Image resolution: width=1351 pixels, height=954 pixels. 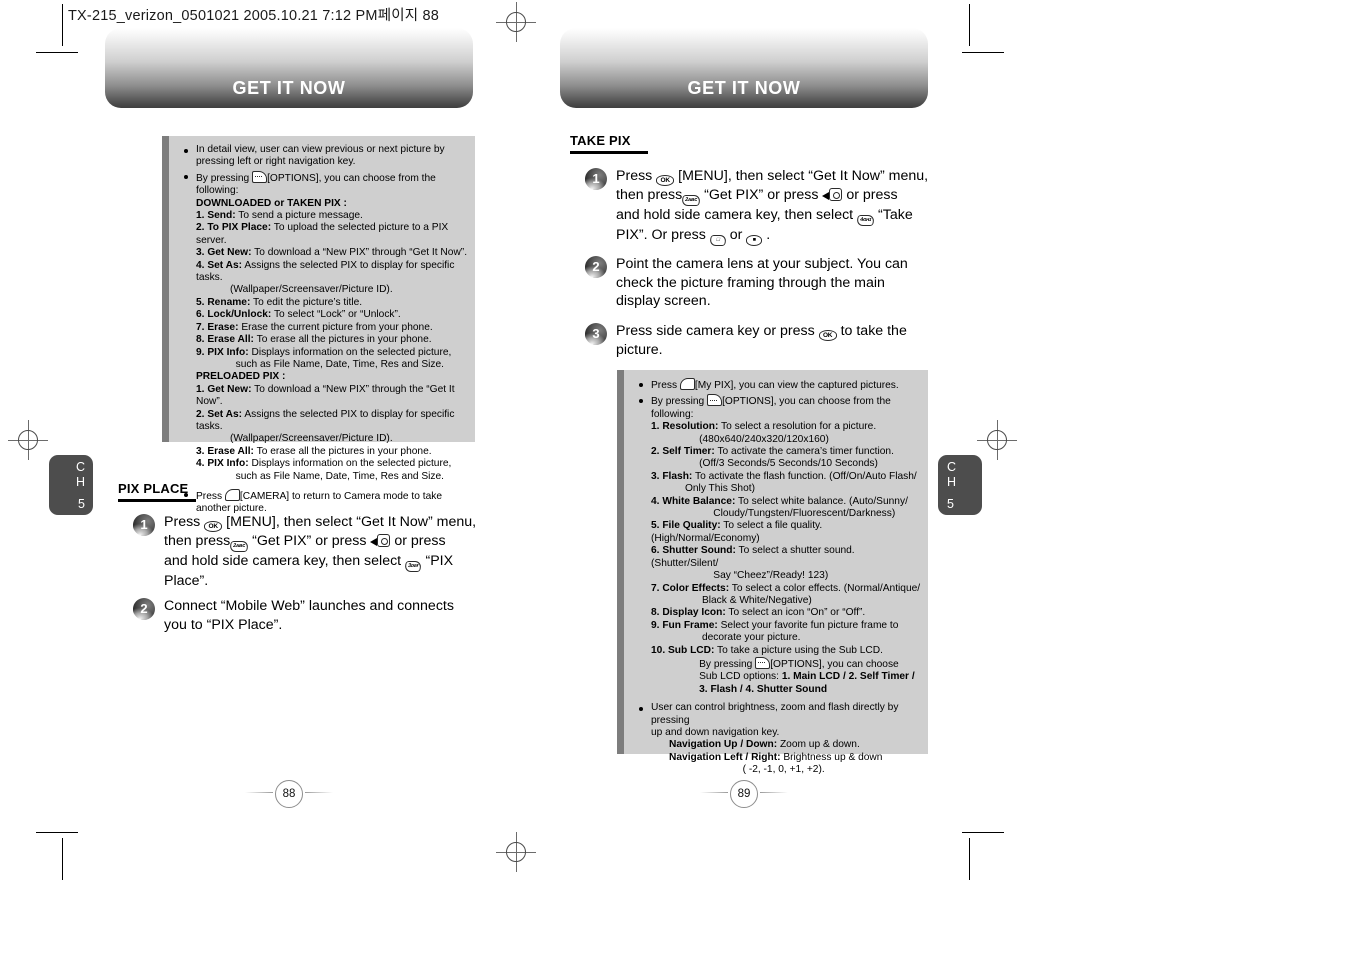 What do you see at coordinates (726, 638) in the screenshot?
I see `info-option-line: decorate your picture.` at bounding box center [726, 638].